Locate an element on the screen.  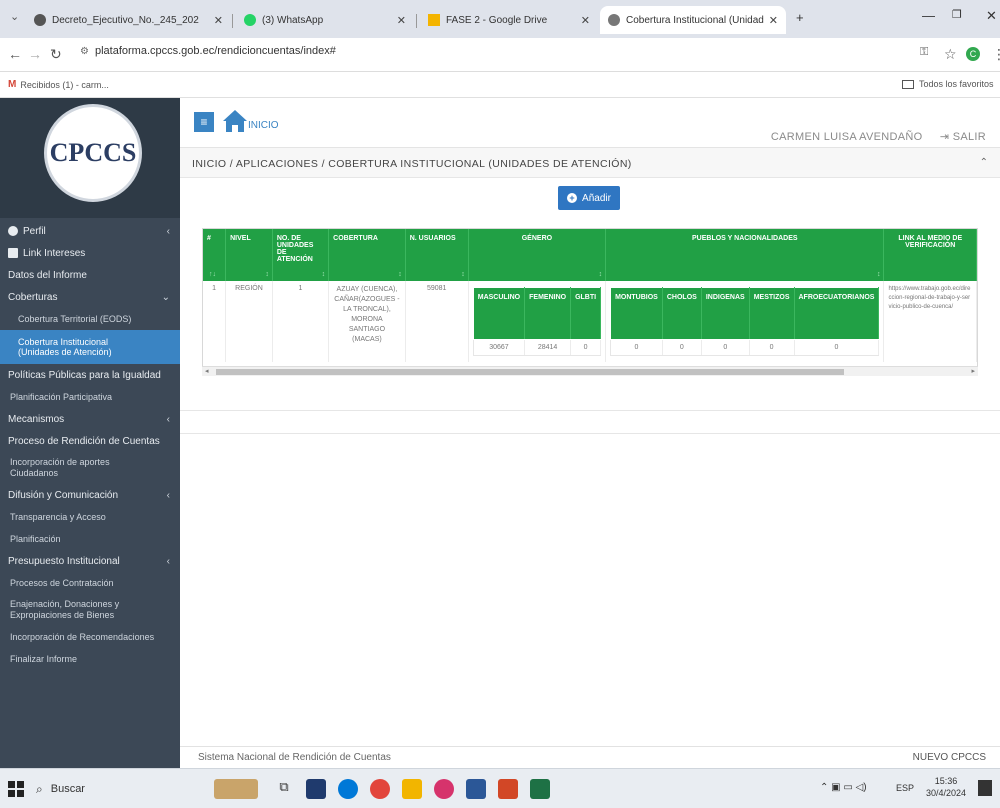
sub-header: MASCULINO is located at coordinates (499, 313).